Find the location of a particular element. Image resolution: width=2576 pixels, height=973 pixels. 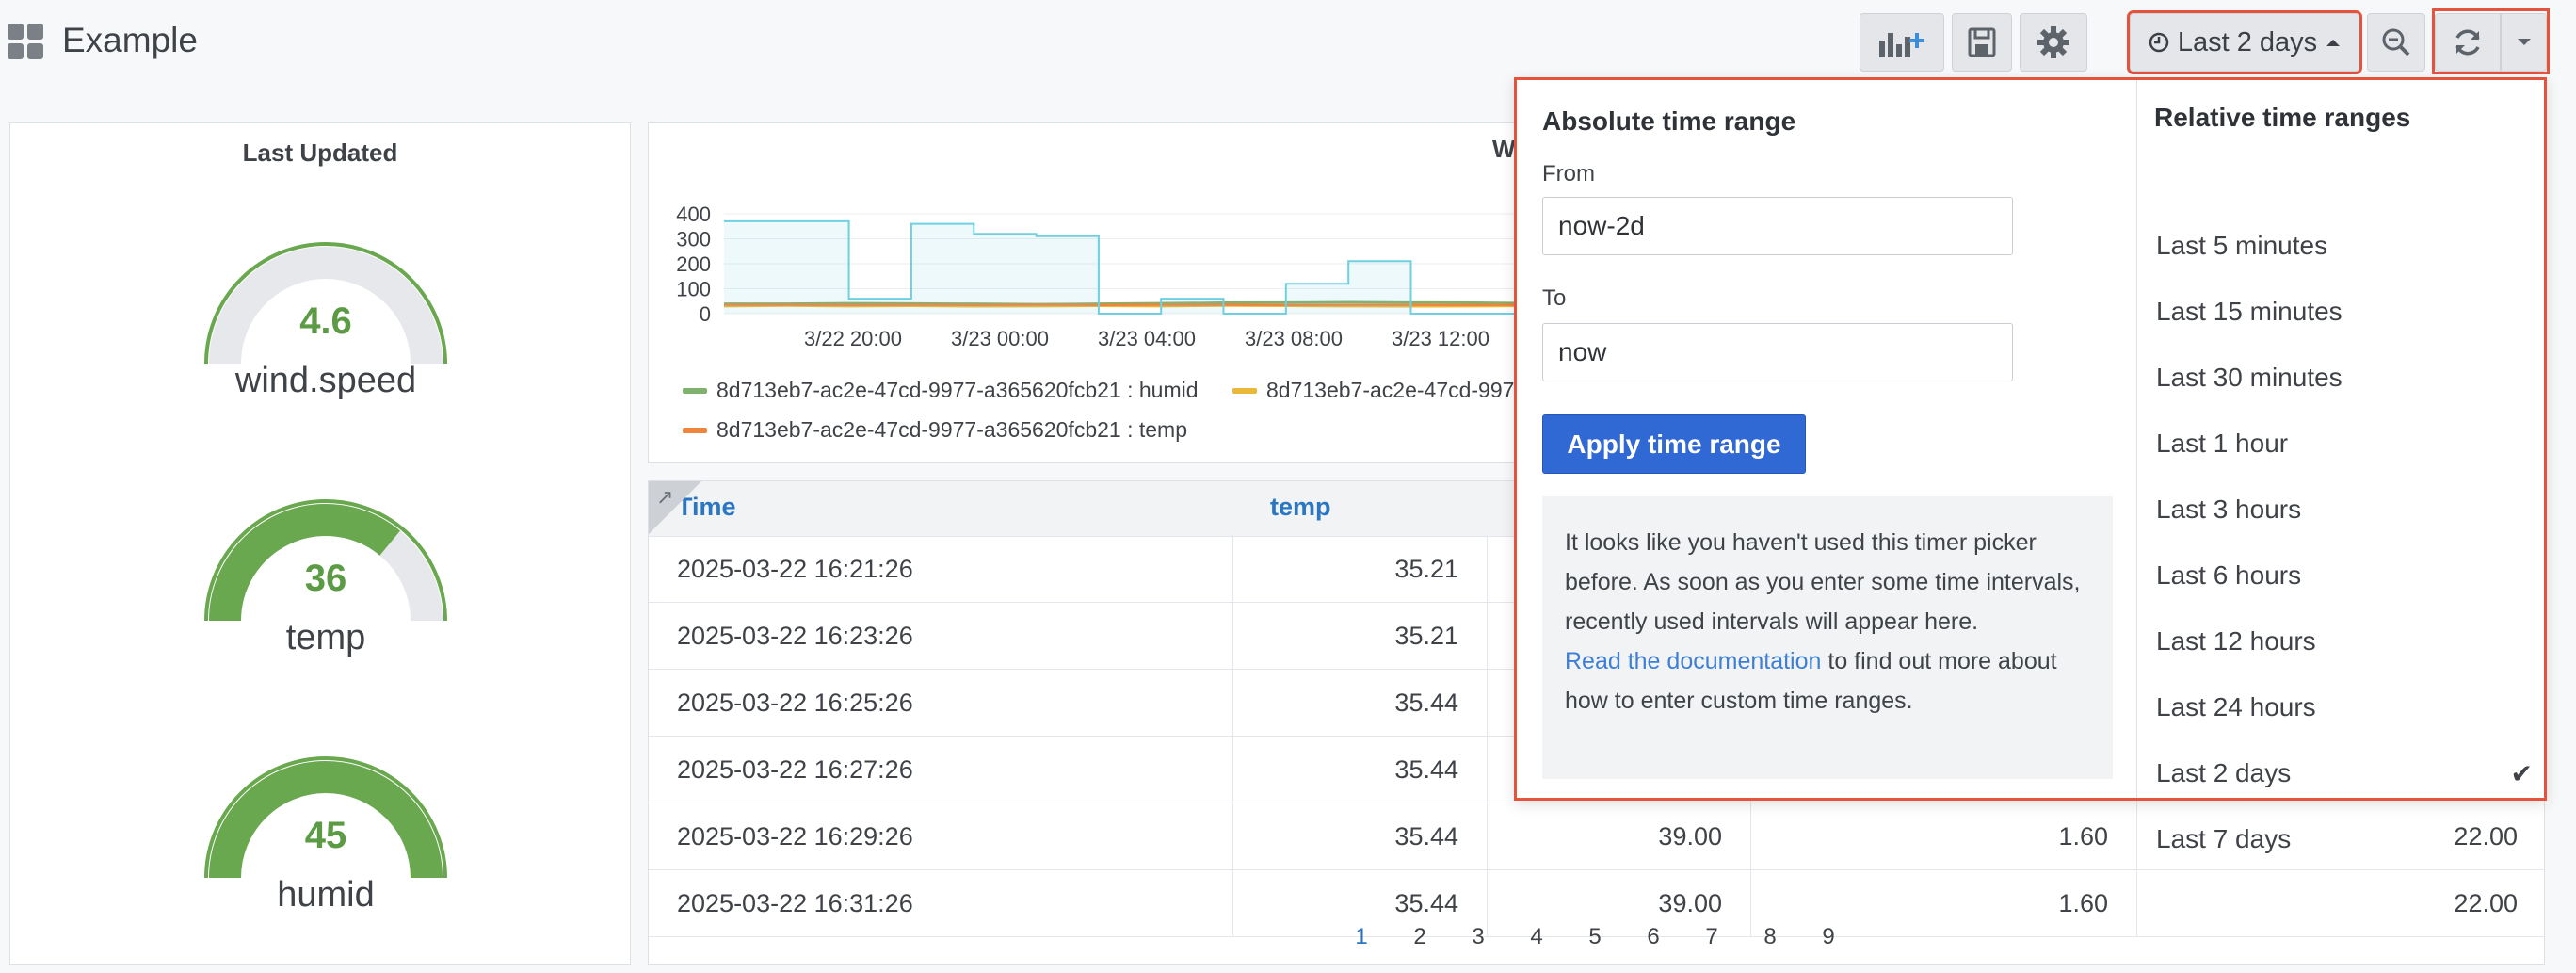

relative-option: Last 6 hours is located at coordinates (2344, 575).